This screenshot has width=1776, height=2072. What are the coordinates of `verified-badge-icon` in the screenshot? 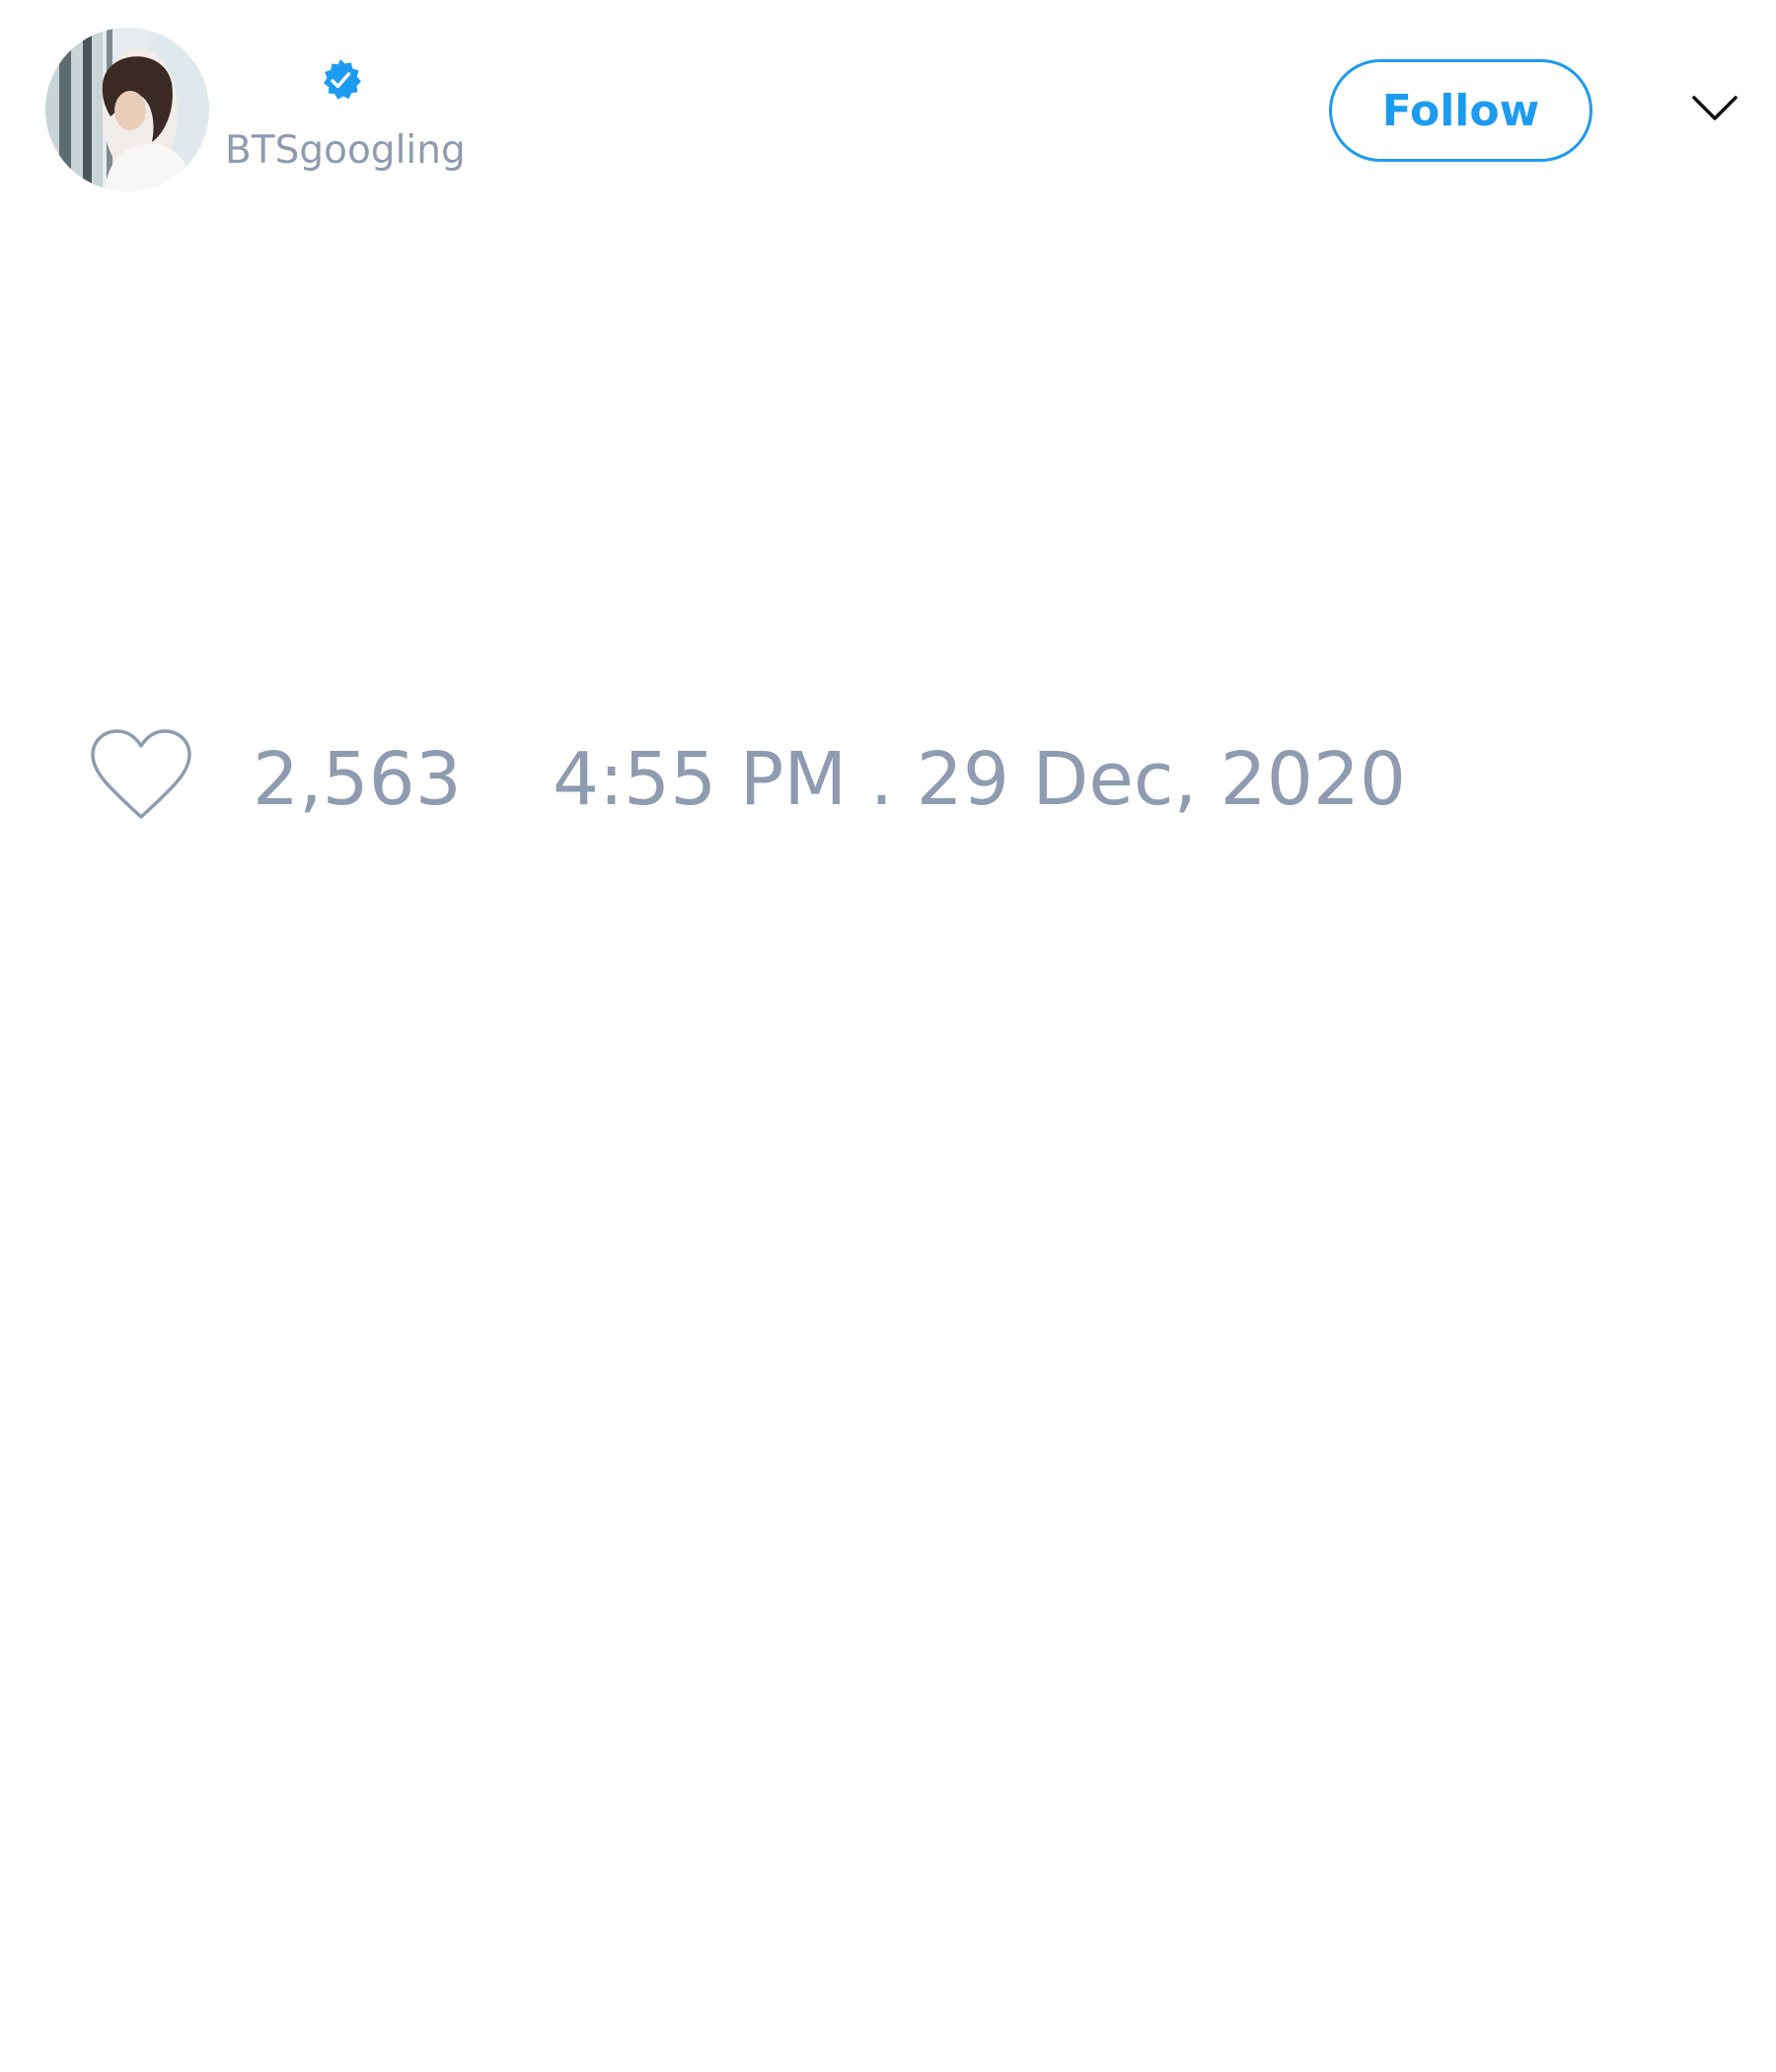 It's located at (342, 80).